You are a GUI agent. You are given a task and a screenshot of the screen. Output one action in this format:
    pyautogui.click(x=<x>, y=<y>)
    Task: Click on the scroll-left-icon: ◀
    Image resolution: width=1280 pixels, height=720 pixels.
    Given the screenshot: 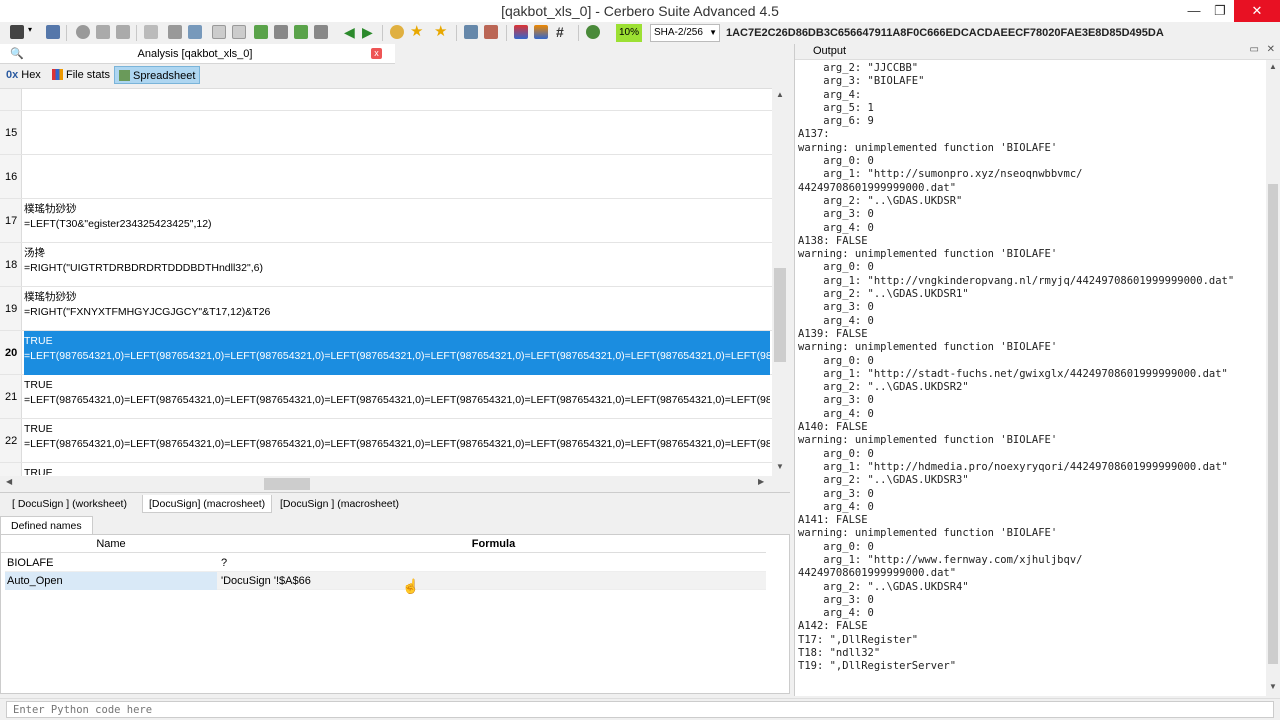 What is the action you would take?
    pyautogui.click(x=9, y=481)
    